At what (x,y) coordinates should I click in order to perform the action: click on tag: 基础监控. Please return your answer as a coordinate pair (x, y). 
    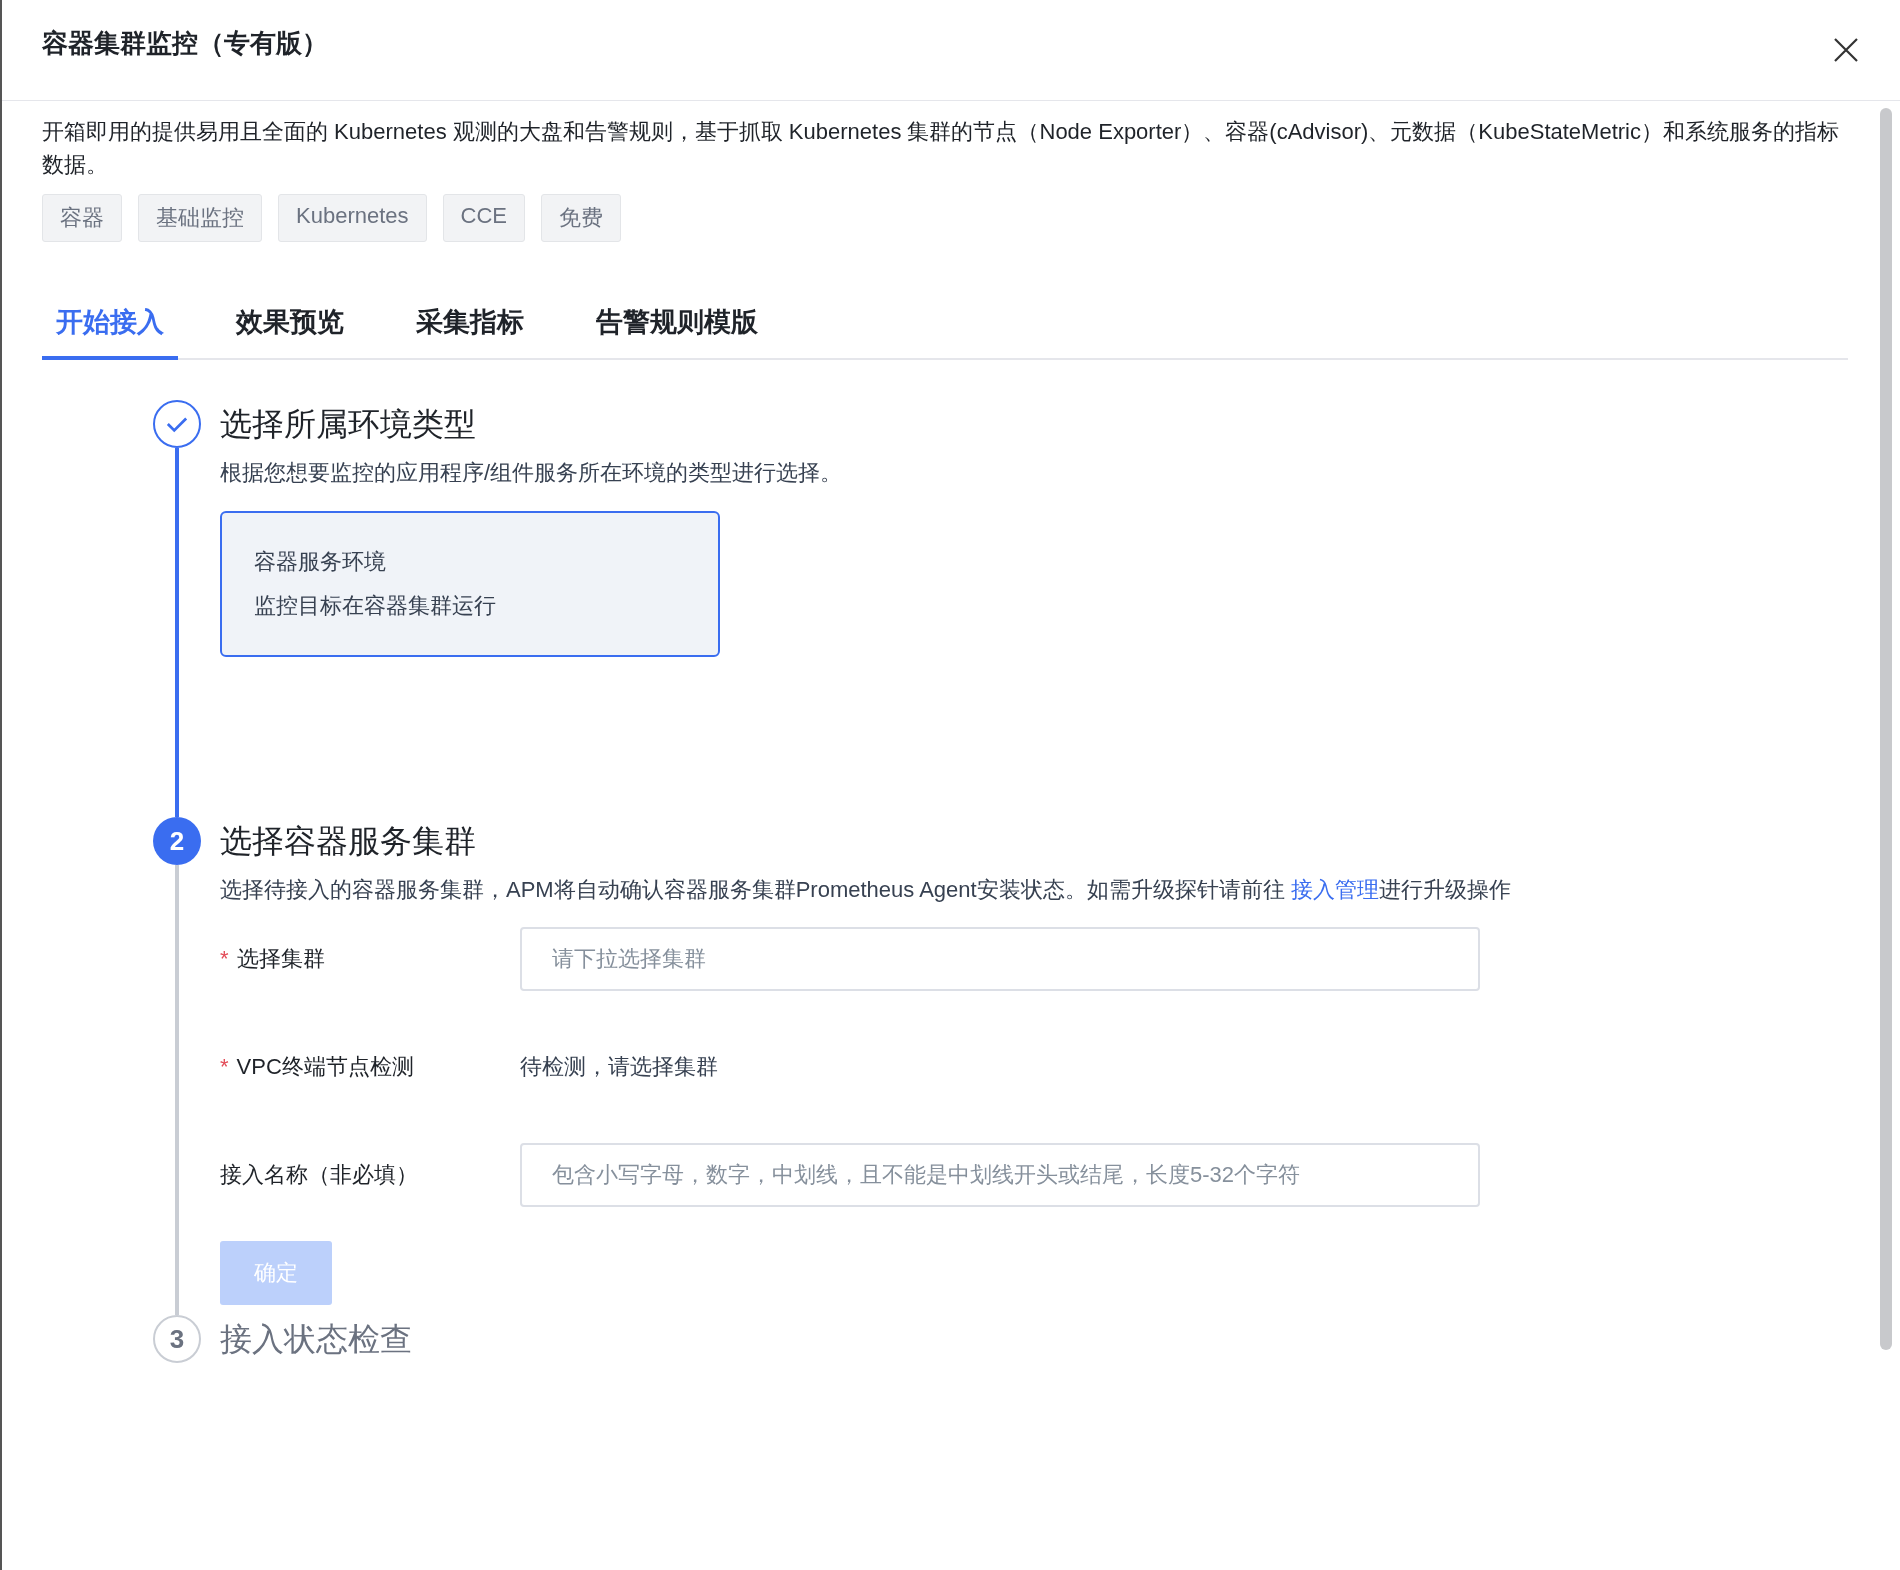
    Looking at the image, I should click on (200, 218).